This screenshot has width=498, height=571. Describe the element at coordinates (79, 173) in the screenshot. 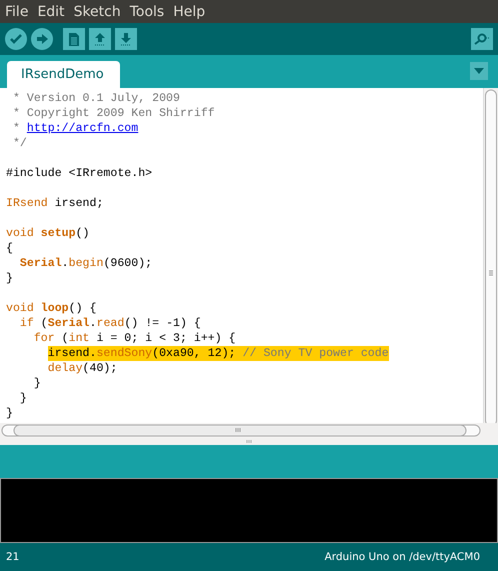

I see `code-line: #include <IRremote.h>` at that location.